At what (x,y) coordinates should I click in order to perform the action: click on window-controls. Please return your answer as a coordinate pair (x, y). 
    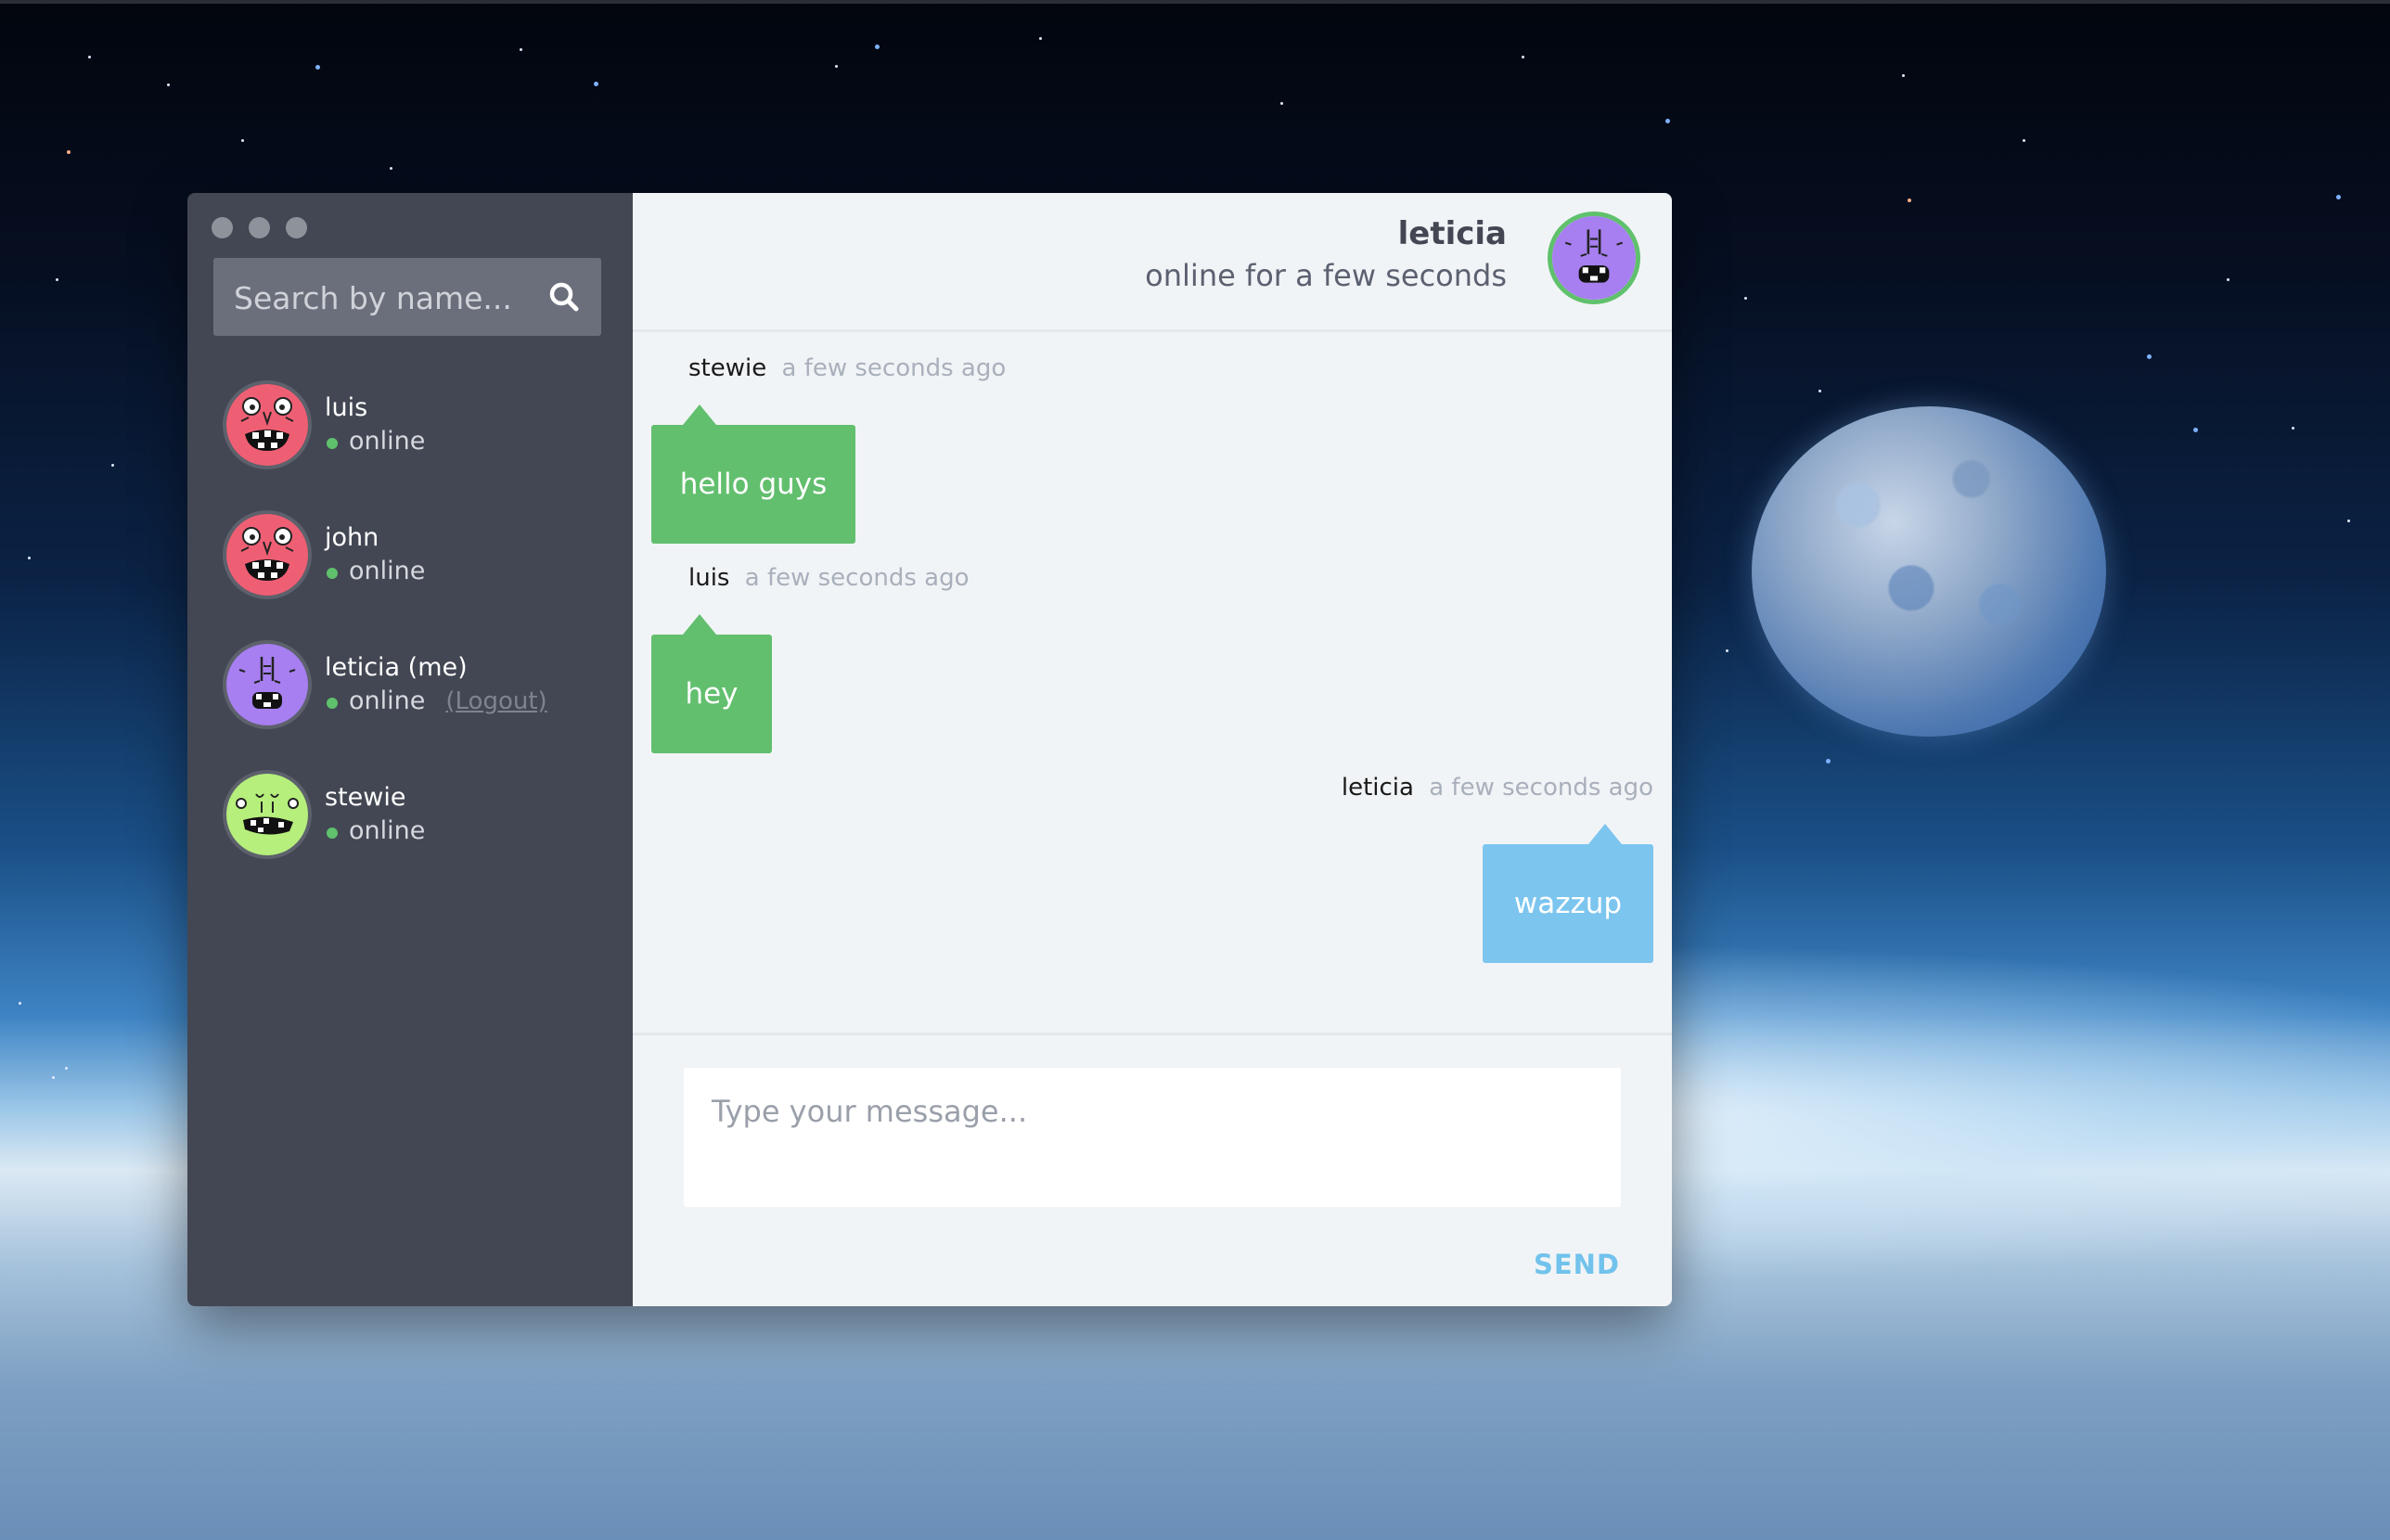
    Looking at the image, I should click on (259, 227).